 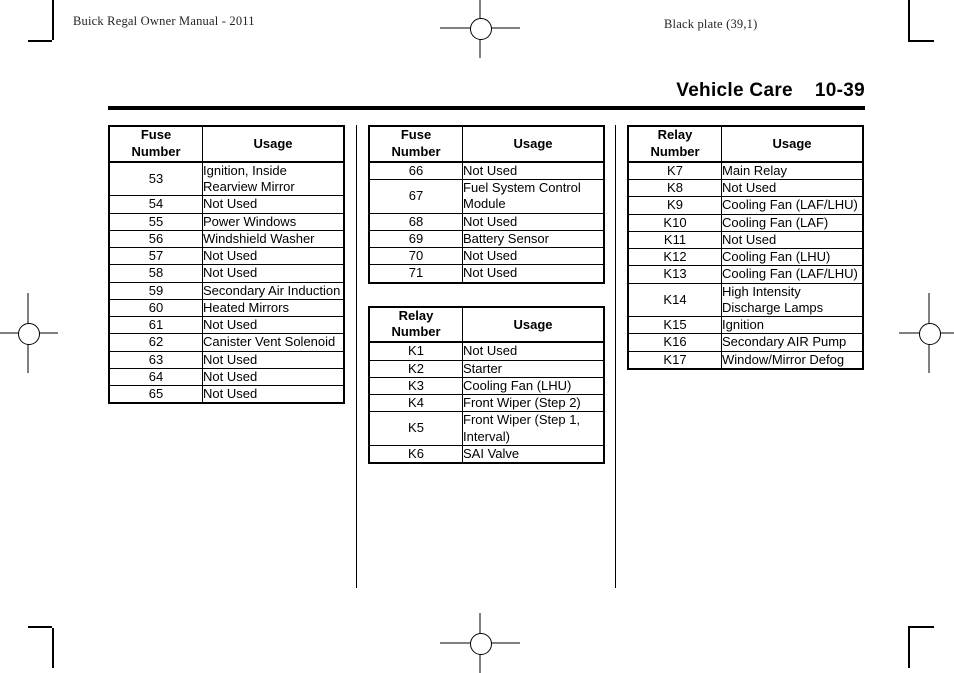 I want to click on table-row: K4 Front Wiper (Step 2), so click(x=486, y=403).